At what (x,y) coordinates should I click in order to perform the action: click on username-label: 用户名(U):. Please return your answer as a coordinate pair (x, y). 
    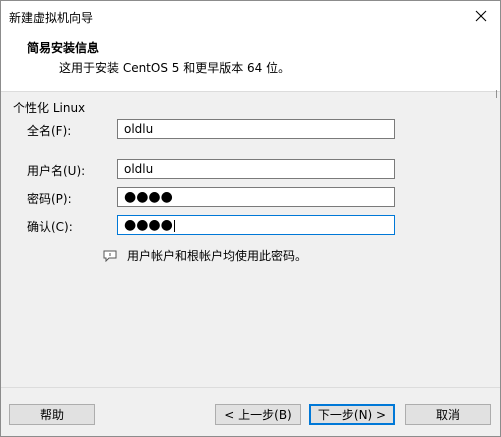
    Looking at the image, I should click on (56, 171).